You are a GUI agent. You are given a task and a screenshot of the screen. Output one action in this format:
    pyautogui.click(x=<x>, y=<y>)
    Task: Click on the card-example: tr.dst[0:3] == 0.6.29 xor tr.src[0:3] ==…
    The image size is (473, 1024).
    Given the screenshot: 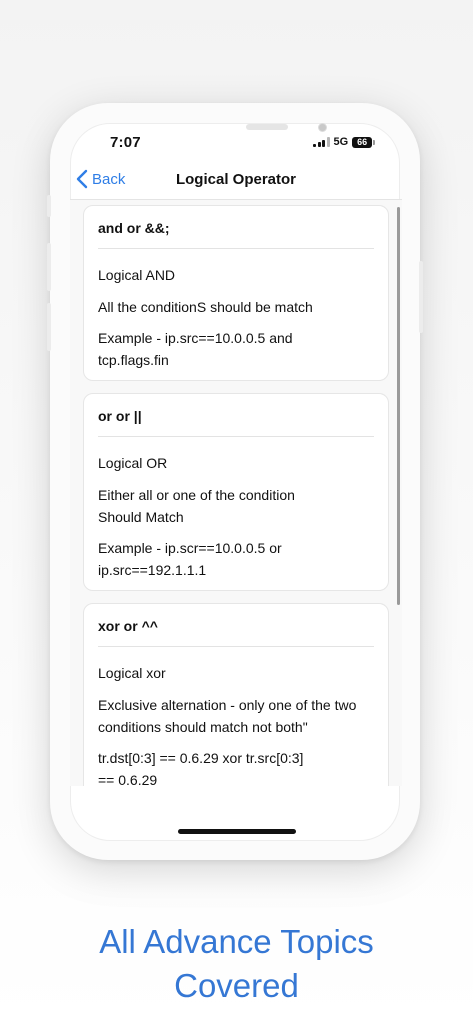 What is the action you would take?
    pyautogui.click(x=201, y=768)
    